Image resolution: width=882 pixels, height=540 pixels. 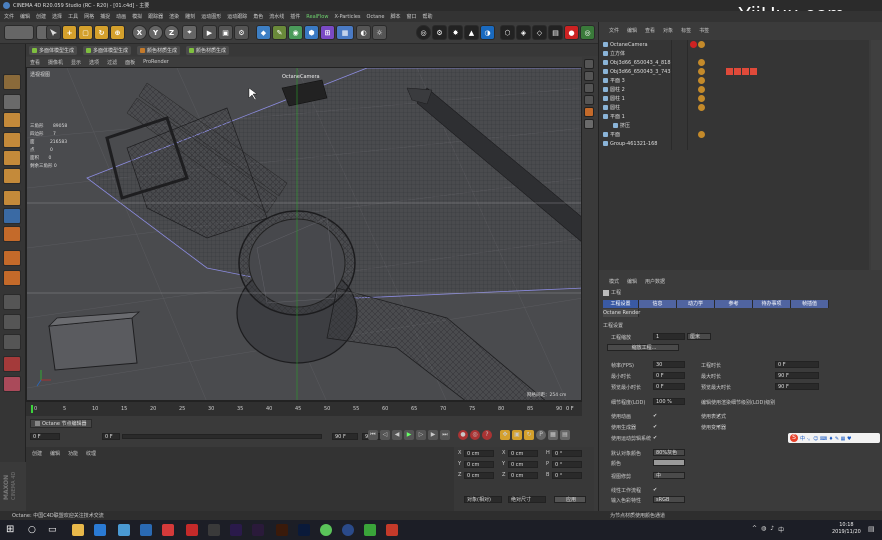 I want to click on go-to-start-icon: ⏮, so click(x=373, y=435).